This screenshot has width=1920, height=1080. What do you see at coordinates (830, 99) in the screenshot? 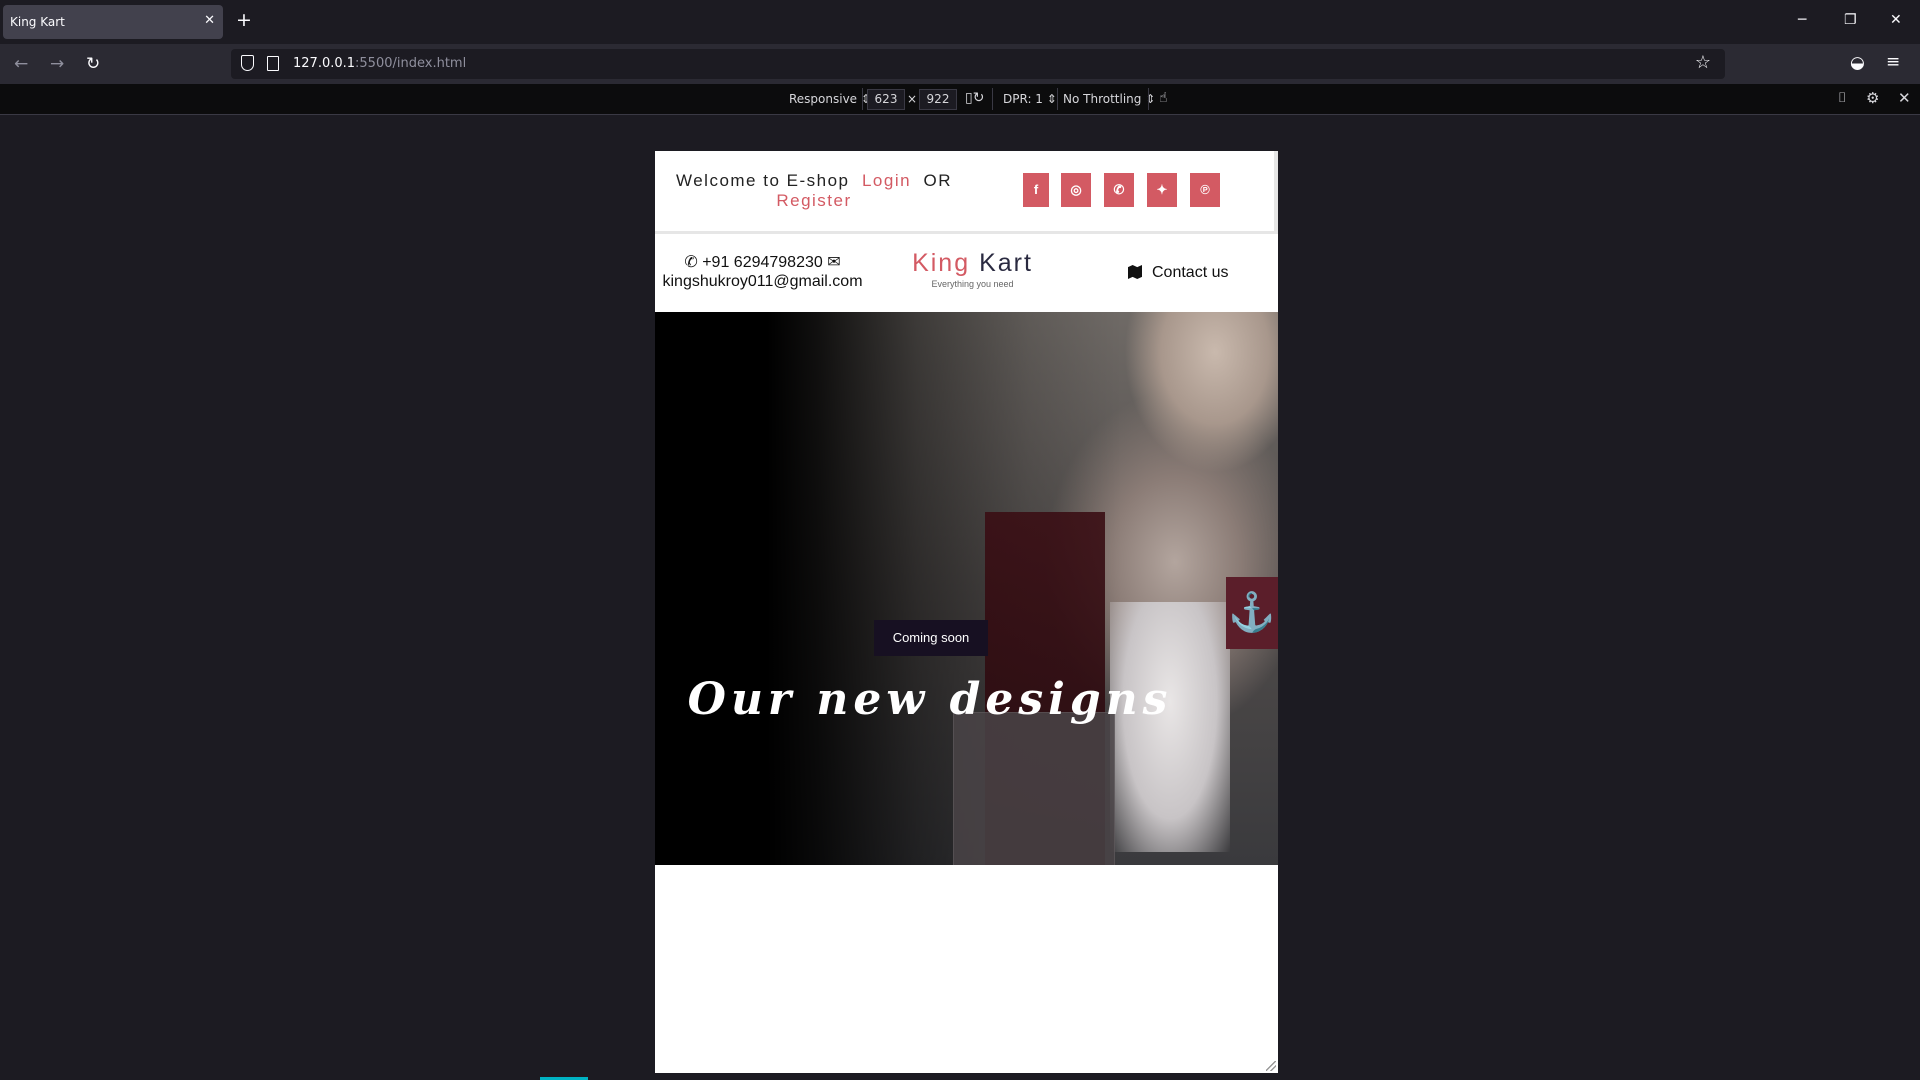
I see `device-selector: Responsive ⇕` at bounding box center [830, 99].